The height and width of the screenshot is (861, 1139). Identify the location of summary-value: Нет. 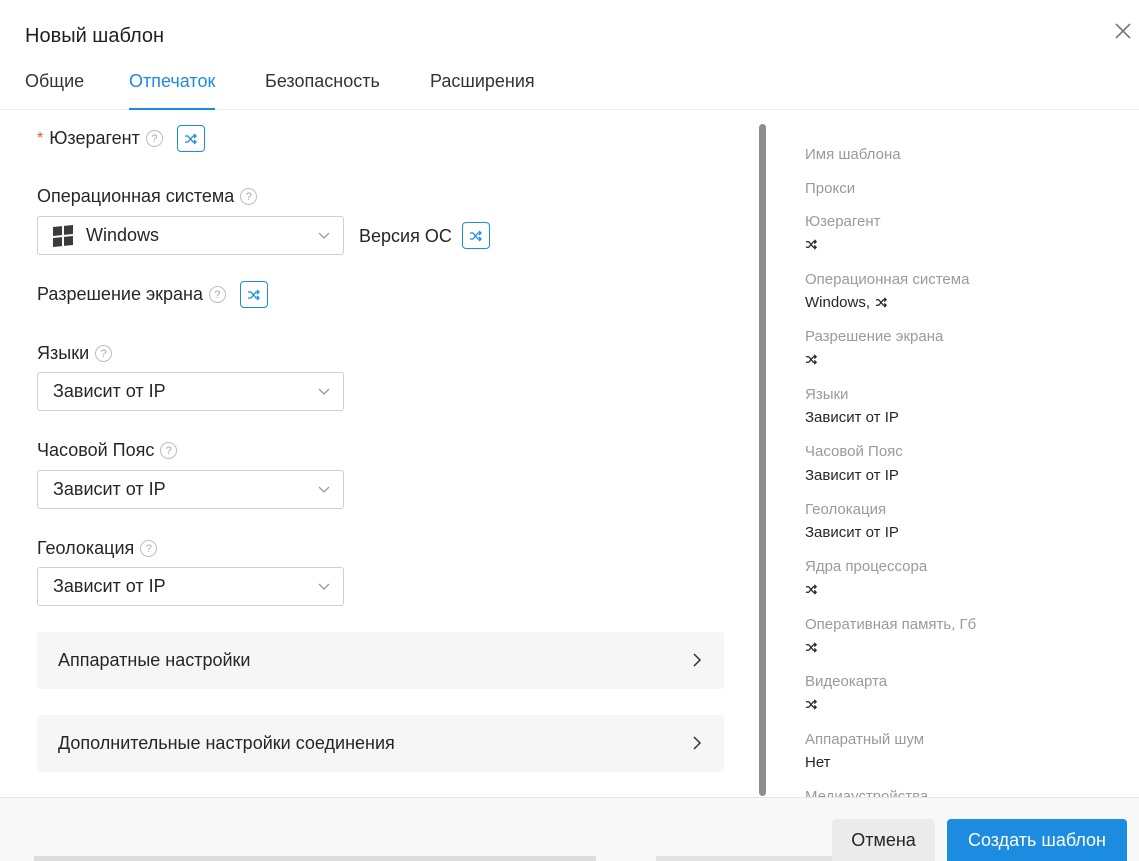
(818, 762).